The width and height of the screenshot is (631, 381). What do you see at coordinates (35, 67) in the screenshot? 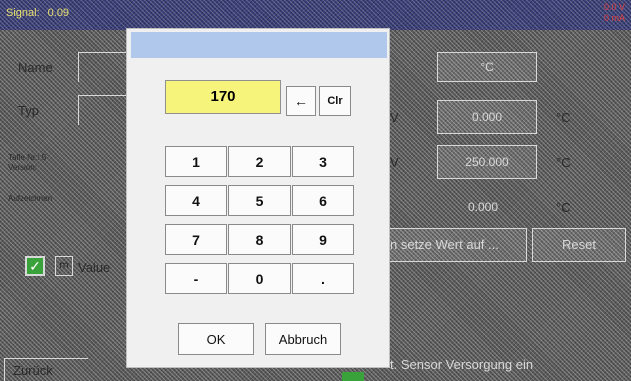
I see `name-label: Name` at bounding box center [35, 67].